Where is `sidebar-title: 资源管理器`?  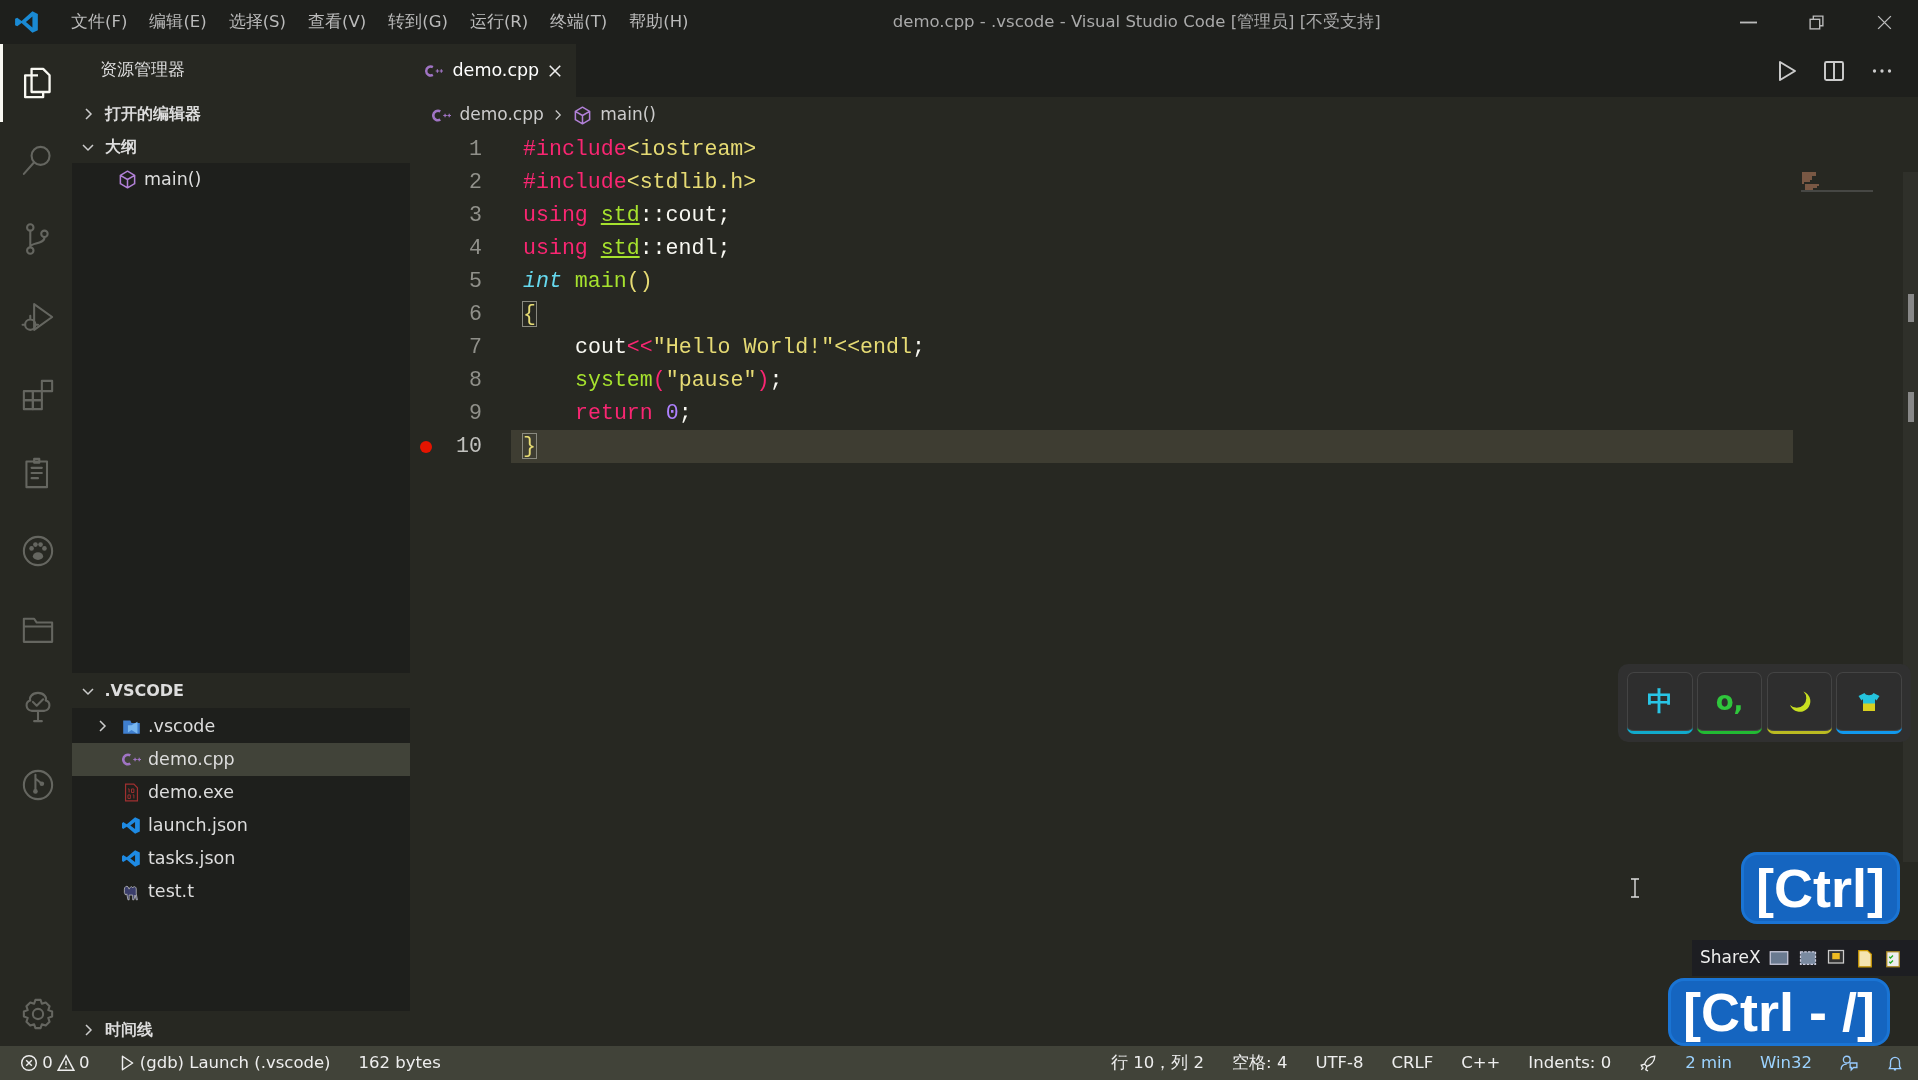
sidebar-title: 资源管理器 is located at coordinates (142, 70).